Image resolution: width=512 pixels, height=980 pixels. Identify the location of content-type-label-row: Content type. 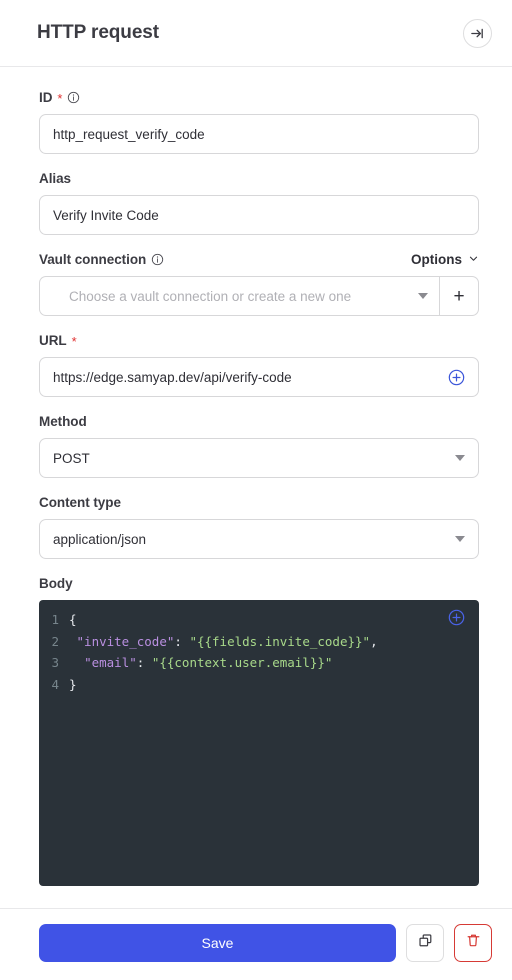
(259, 502).